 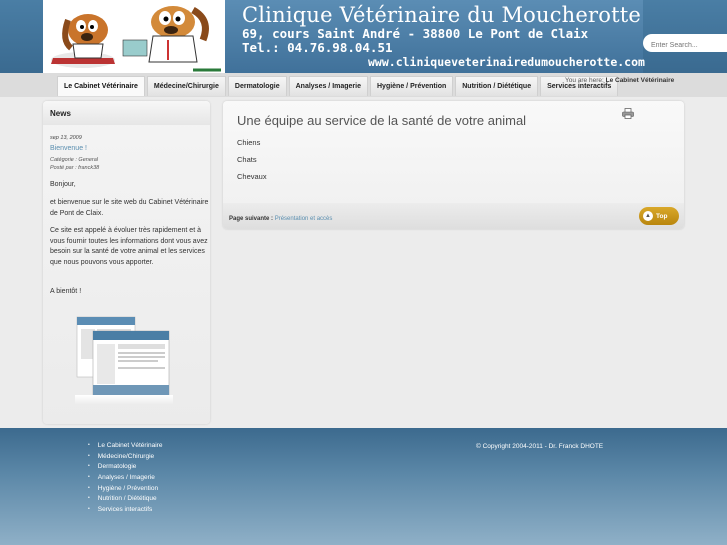 I want to click on arrow-up-icon: ▲, so click(x=648, y=216).